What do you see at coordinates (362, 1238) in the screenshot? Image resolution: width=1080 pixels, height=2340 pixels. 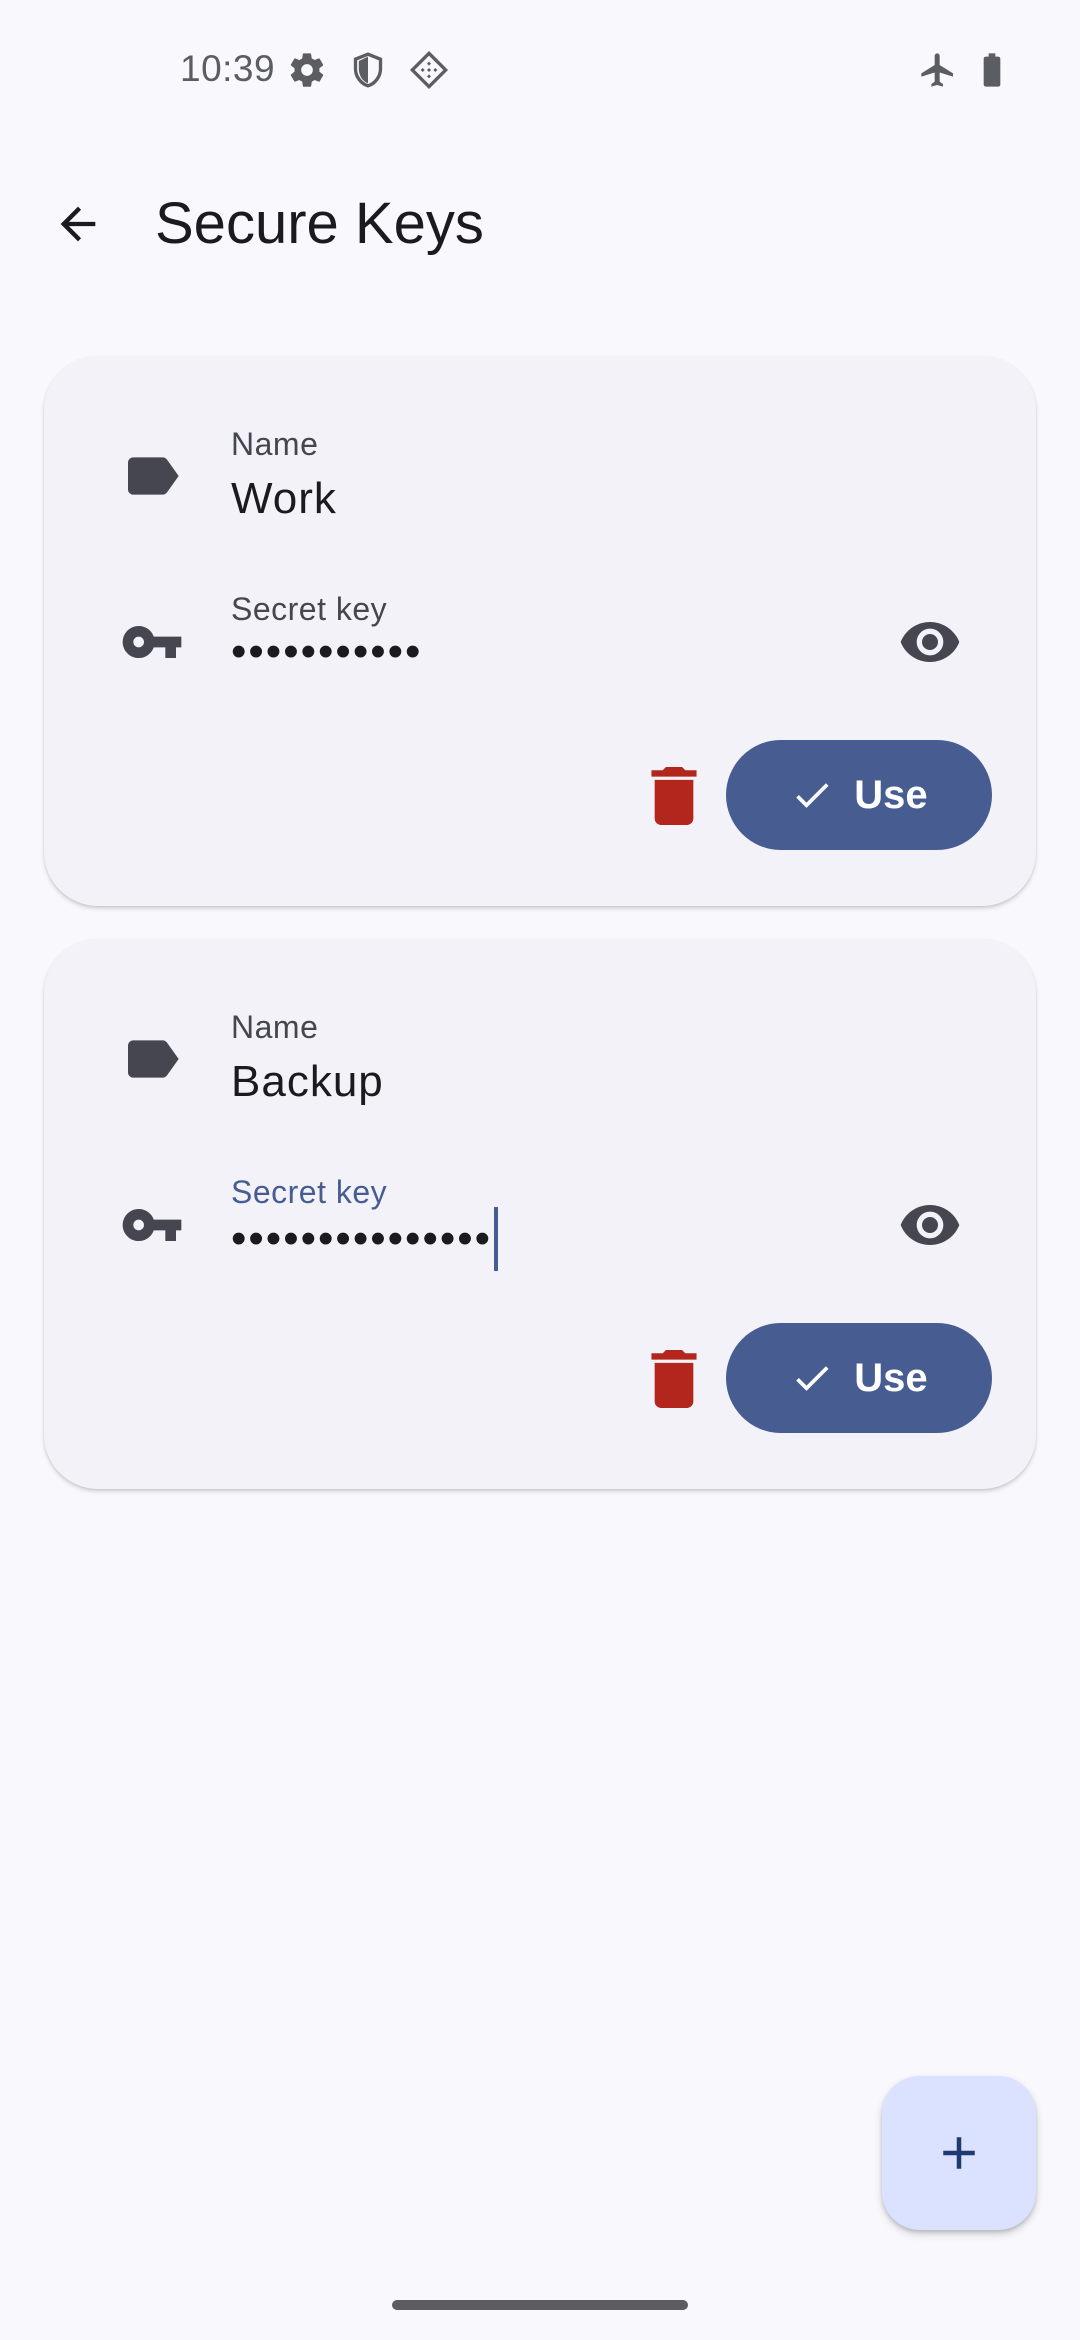 I see `secret-key-masked-value: •••••••••••••••` at bounding box center [362, 1238].